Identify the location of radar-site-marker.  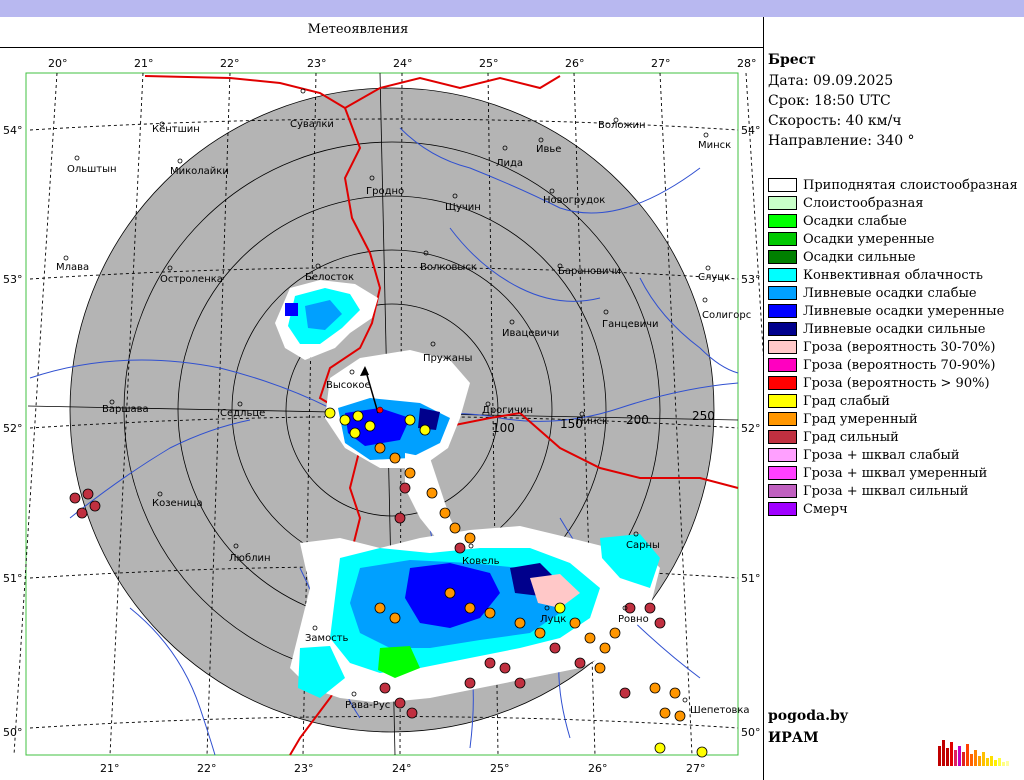
(380, 410).